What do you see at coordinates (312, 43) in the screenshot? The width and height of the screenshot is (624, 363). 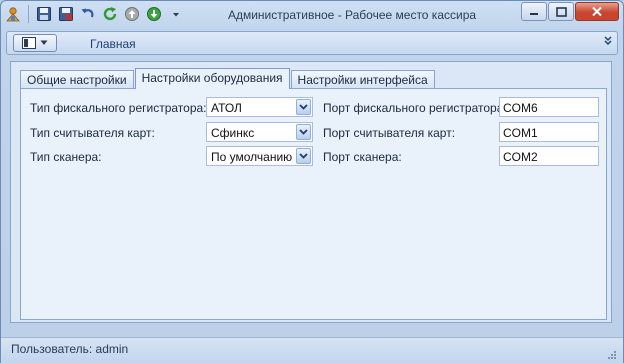 I see `ribbon-bar: Главная` at bounding box center [312, 43].